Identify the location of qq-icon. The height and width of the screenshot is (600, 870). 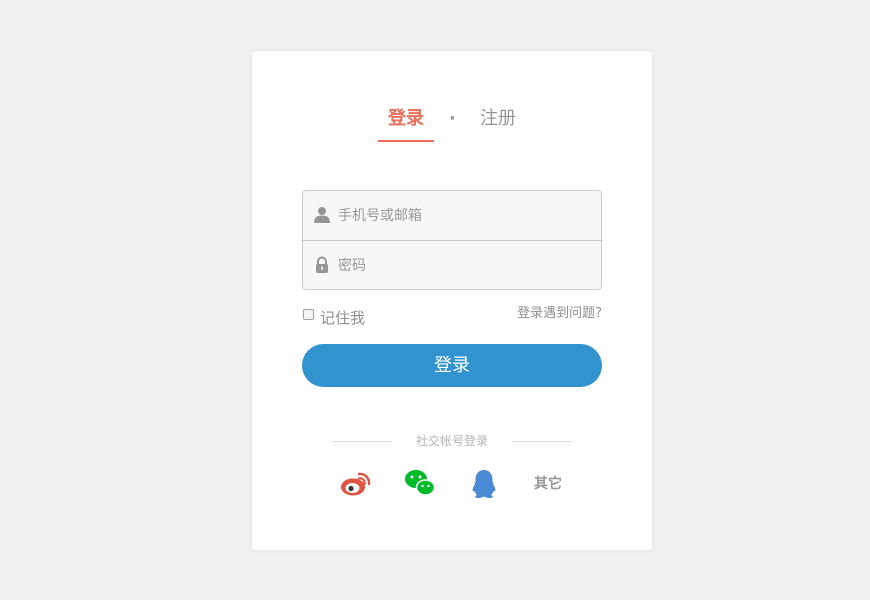
(484, 484).